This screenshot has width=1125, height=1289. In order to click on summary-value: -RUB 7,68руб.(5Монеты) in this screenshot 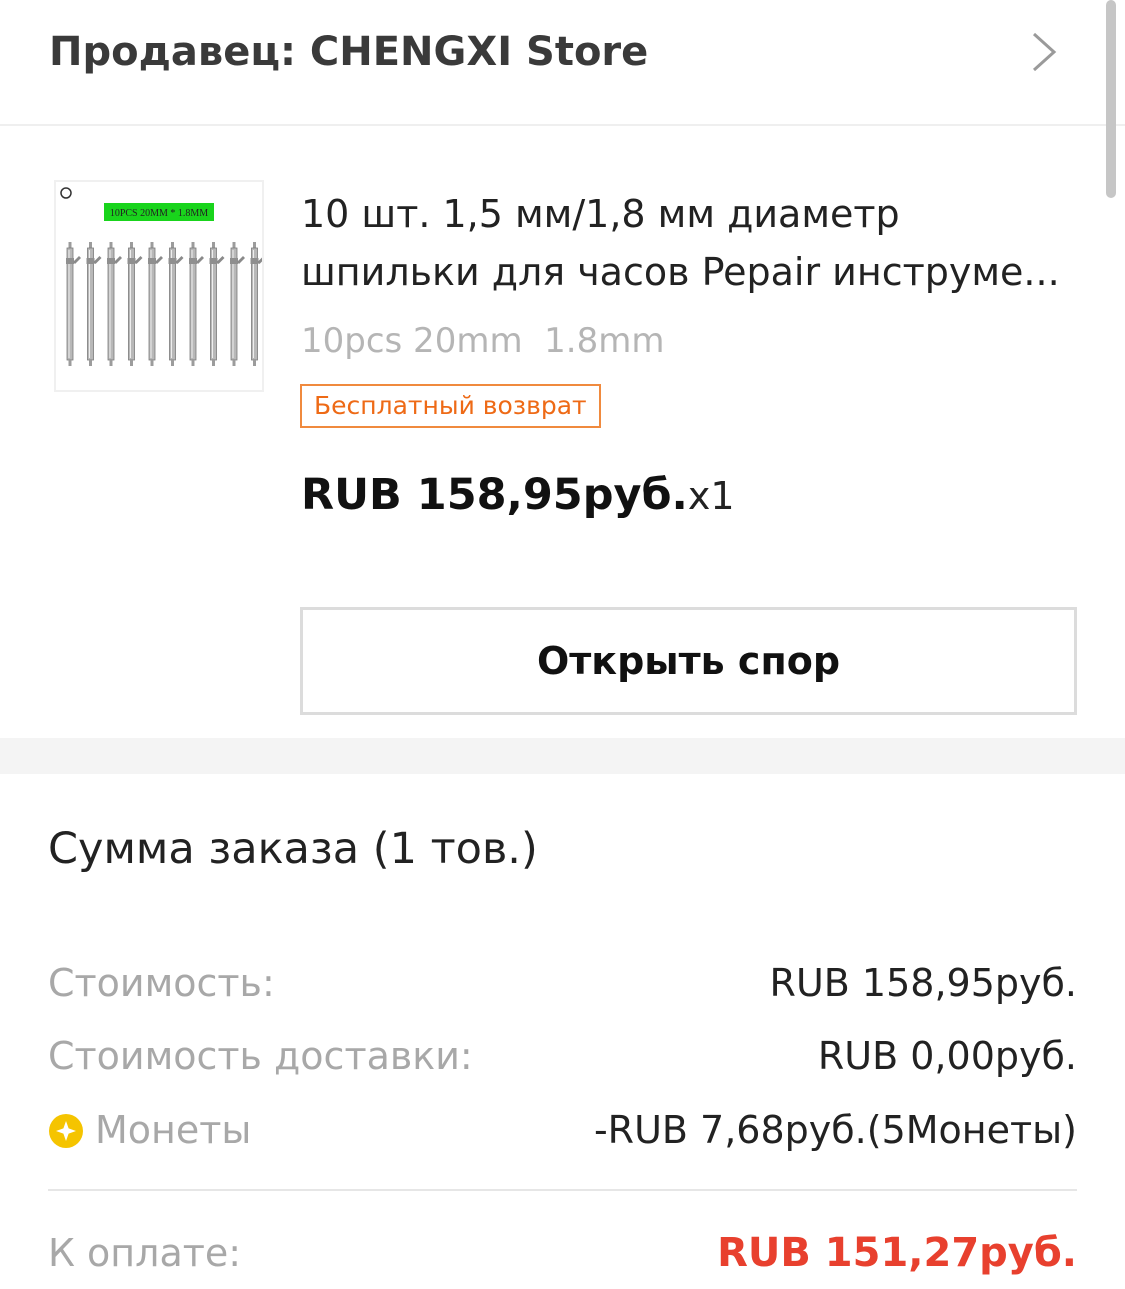, I will do `click(835, 1130)`.